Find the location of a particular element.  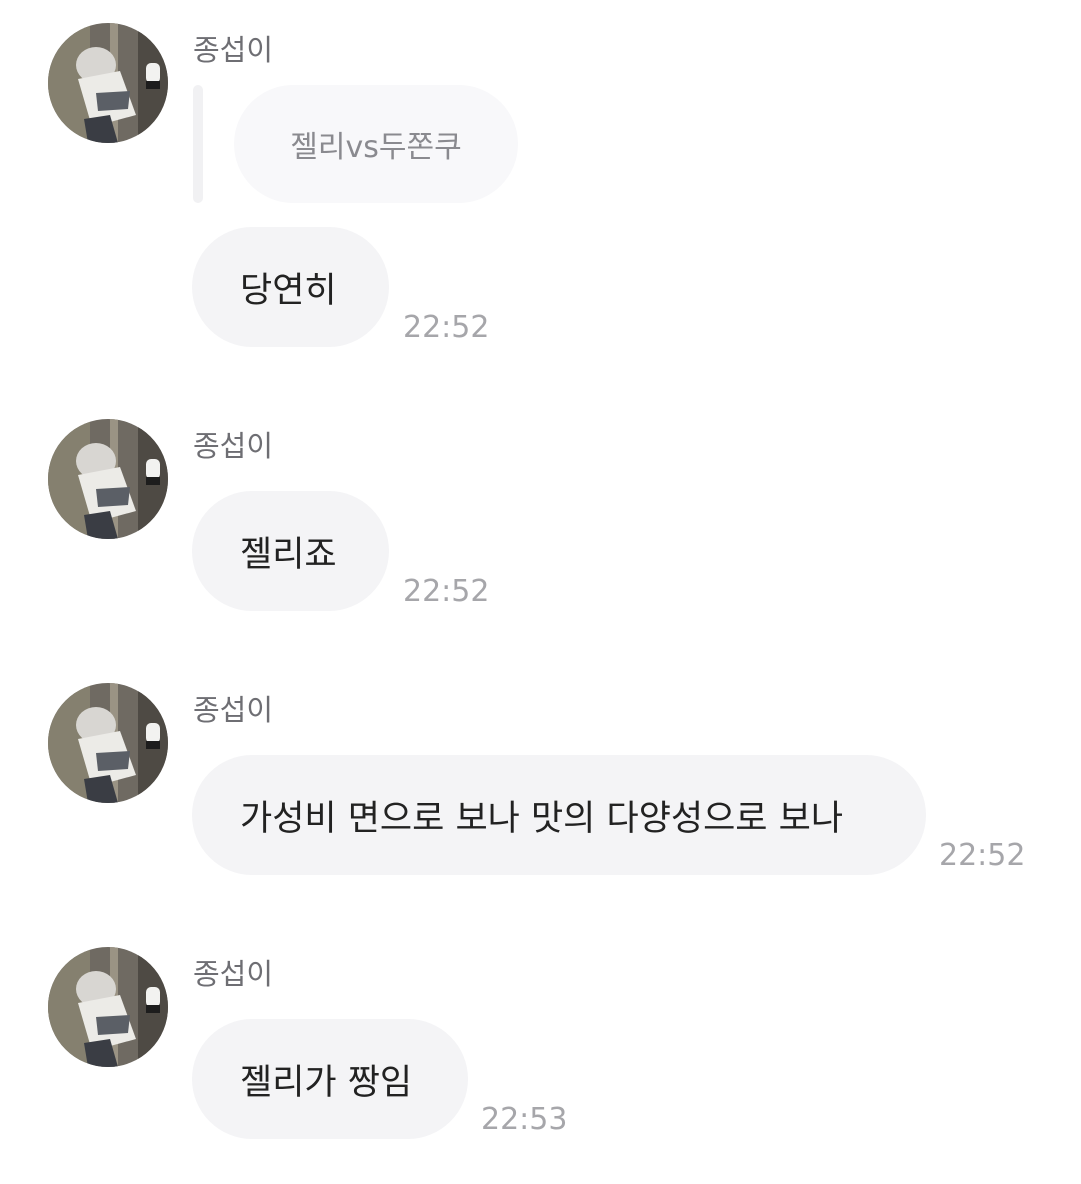

message-bubble: 젤리죠 is located at coordinates (290, 551).